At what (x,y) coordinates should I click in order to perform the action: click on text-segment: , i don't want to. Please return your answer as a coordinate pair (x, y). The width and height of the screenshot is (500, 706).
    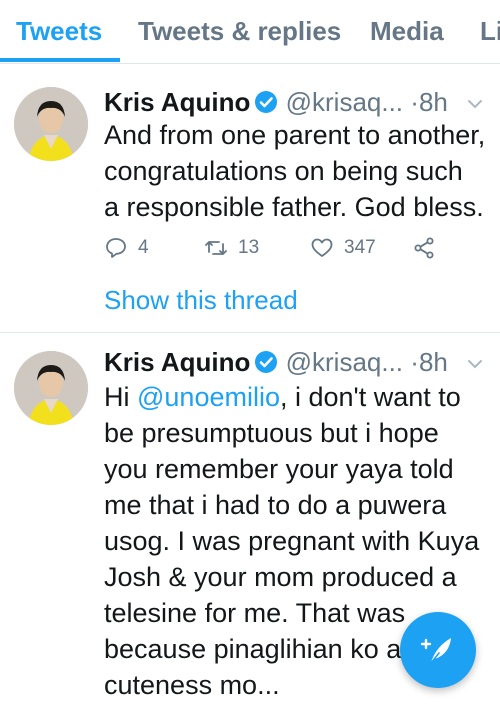
    Looking at the image, I should click on (370, 397).